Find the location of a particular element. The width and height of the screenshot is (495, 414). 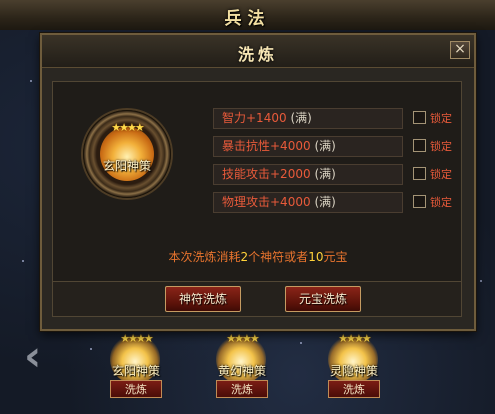

cost-ingot-amount: 10 is located at coordinates (316, 257).